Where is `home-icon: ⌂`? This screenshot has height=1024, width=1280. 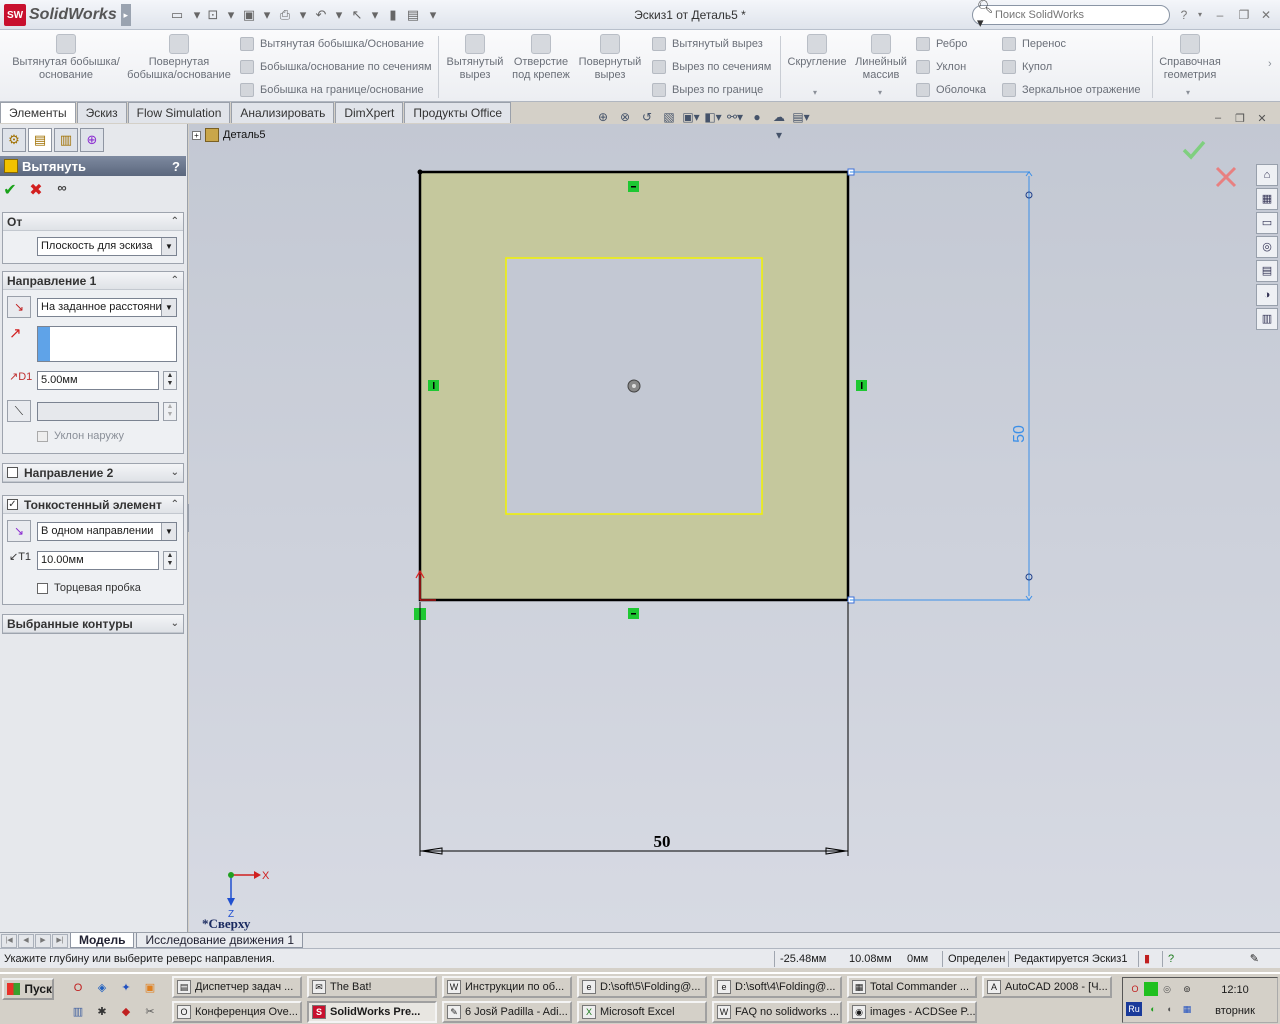
home-icon: ⌂ is located at coordinates (1267, 175).